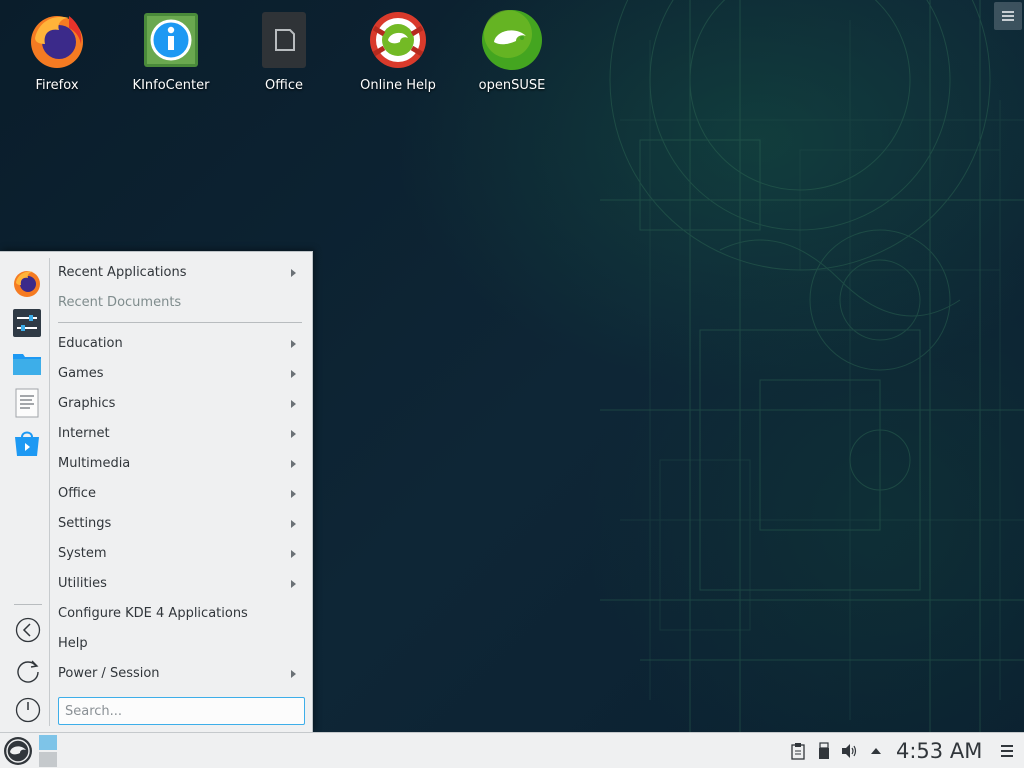 Image resolution: width=1024 pixels, height=768 pixels. What do you see at coordinates (90, 343) in the screenshot?
I see `menu-item-label: Education` at bounding box center [90, 343].